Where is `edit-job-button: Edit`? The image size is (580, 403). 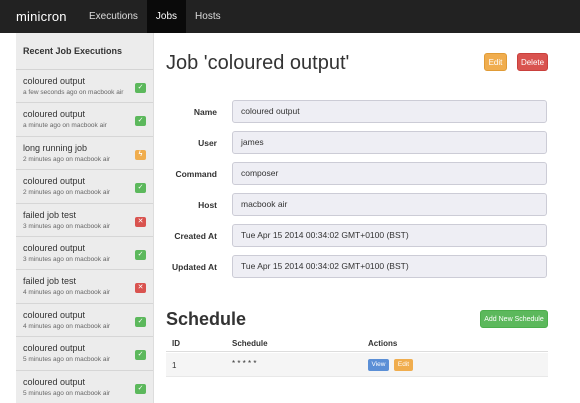
edit-job-button: Edit is located at coordinates (495, 62).